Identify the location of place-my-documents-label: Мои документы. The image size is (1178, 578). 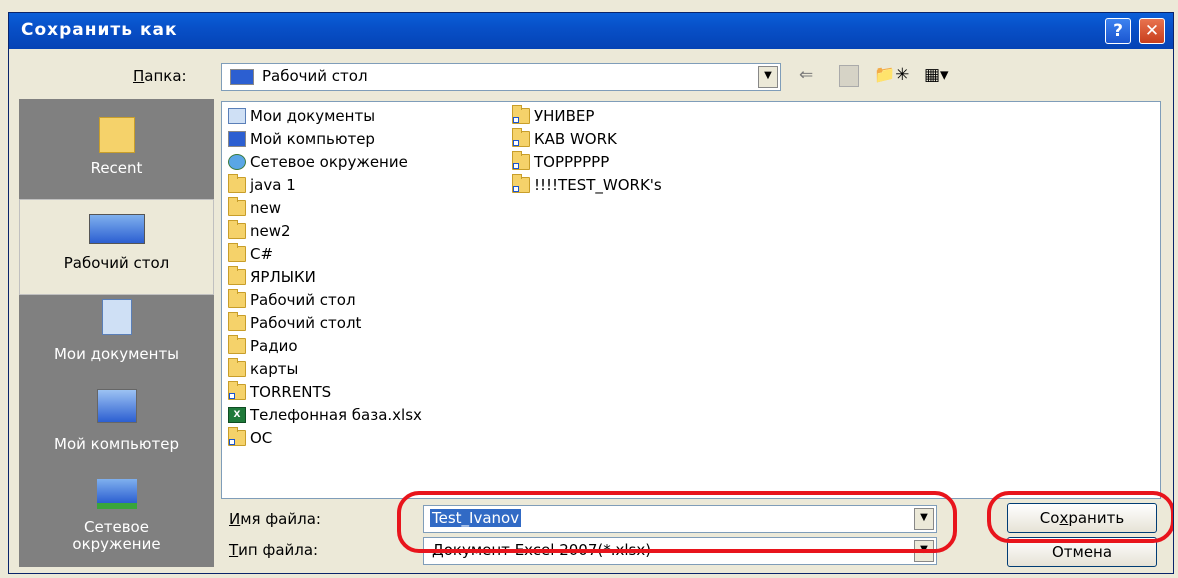
(116, 354).